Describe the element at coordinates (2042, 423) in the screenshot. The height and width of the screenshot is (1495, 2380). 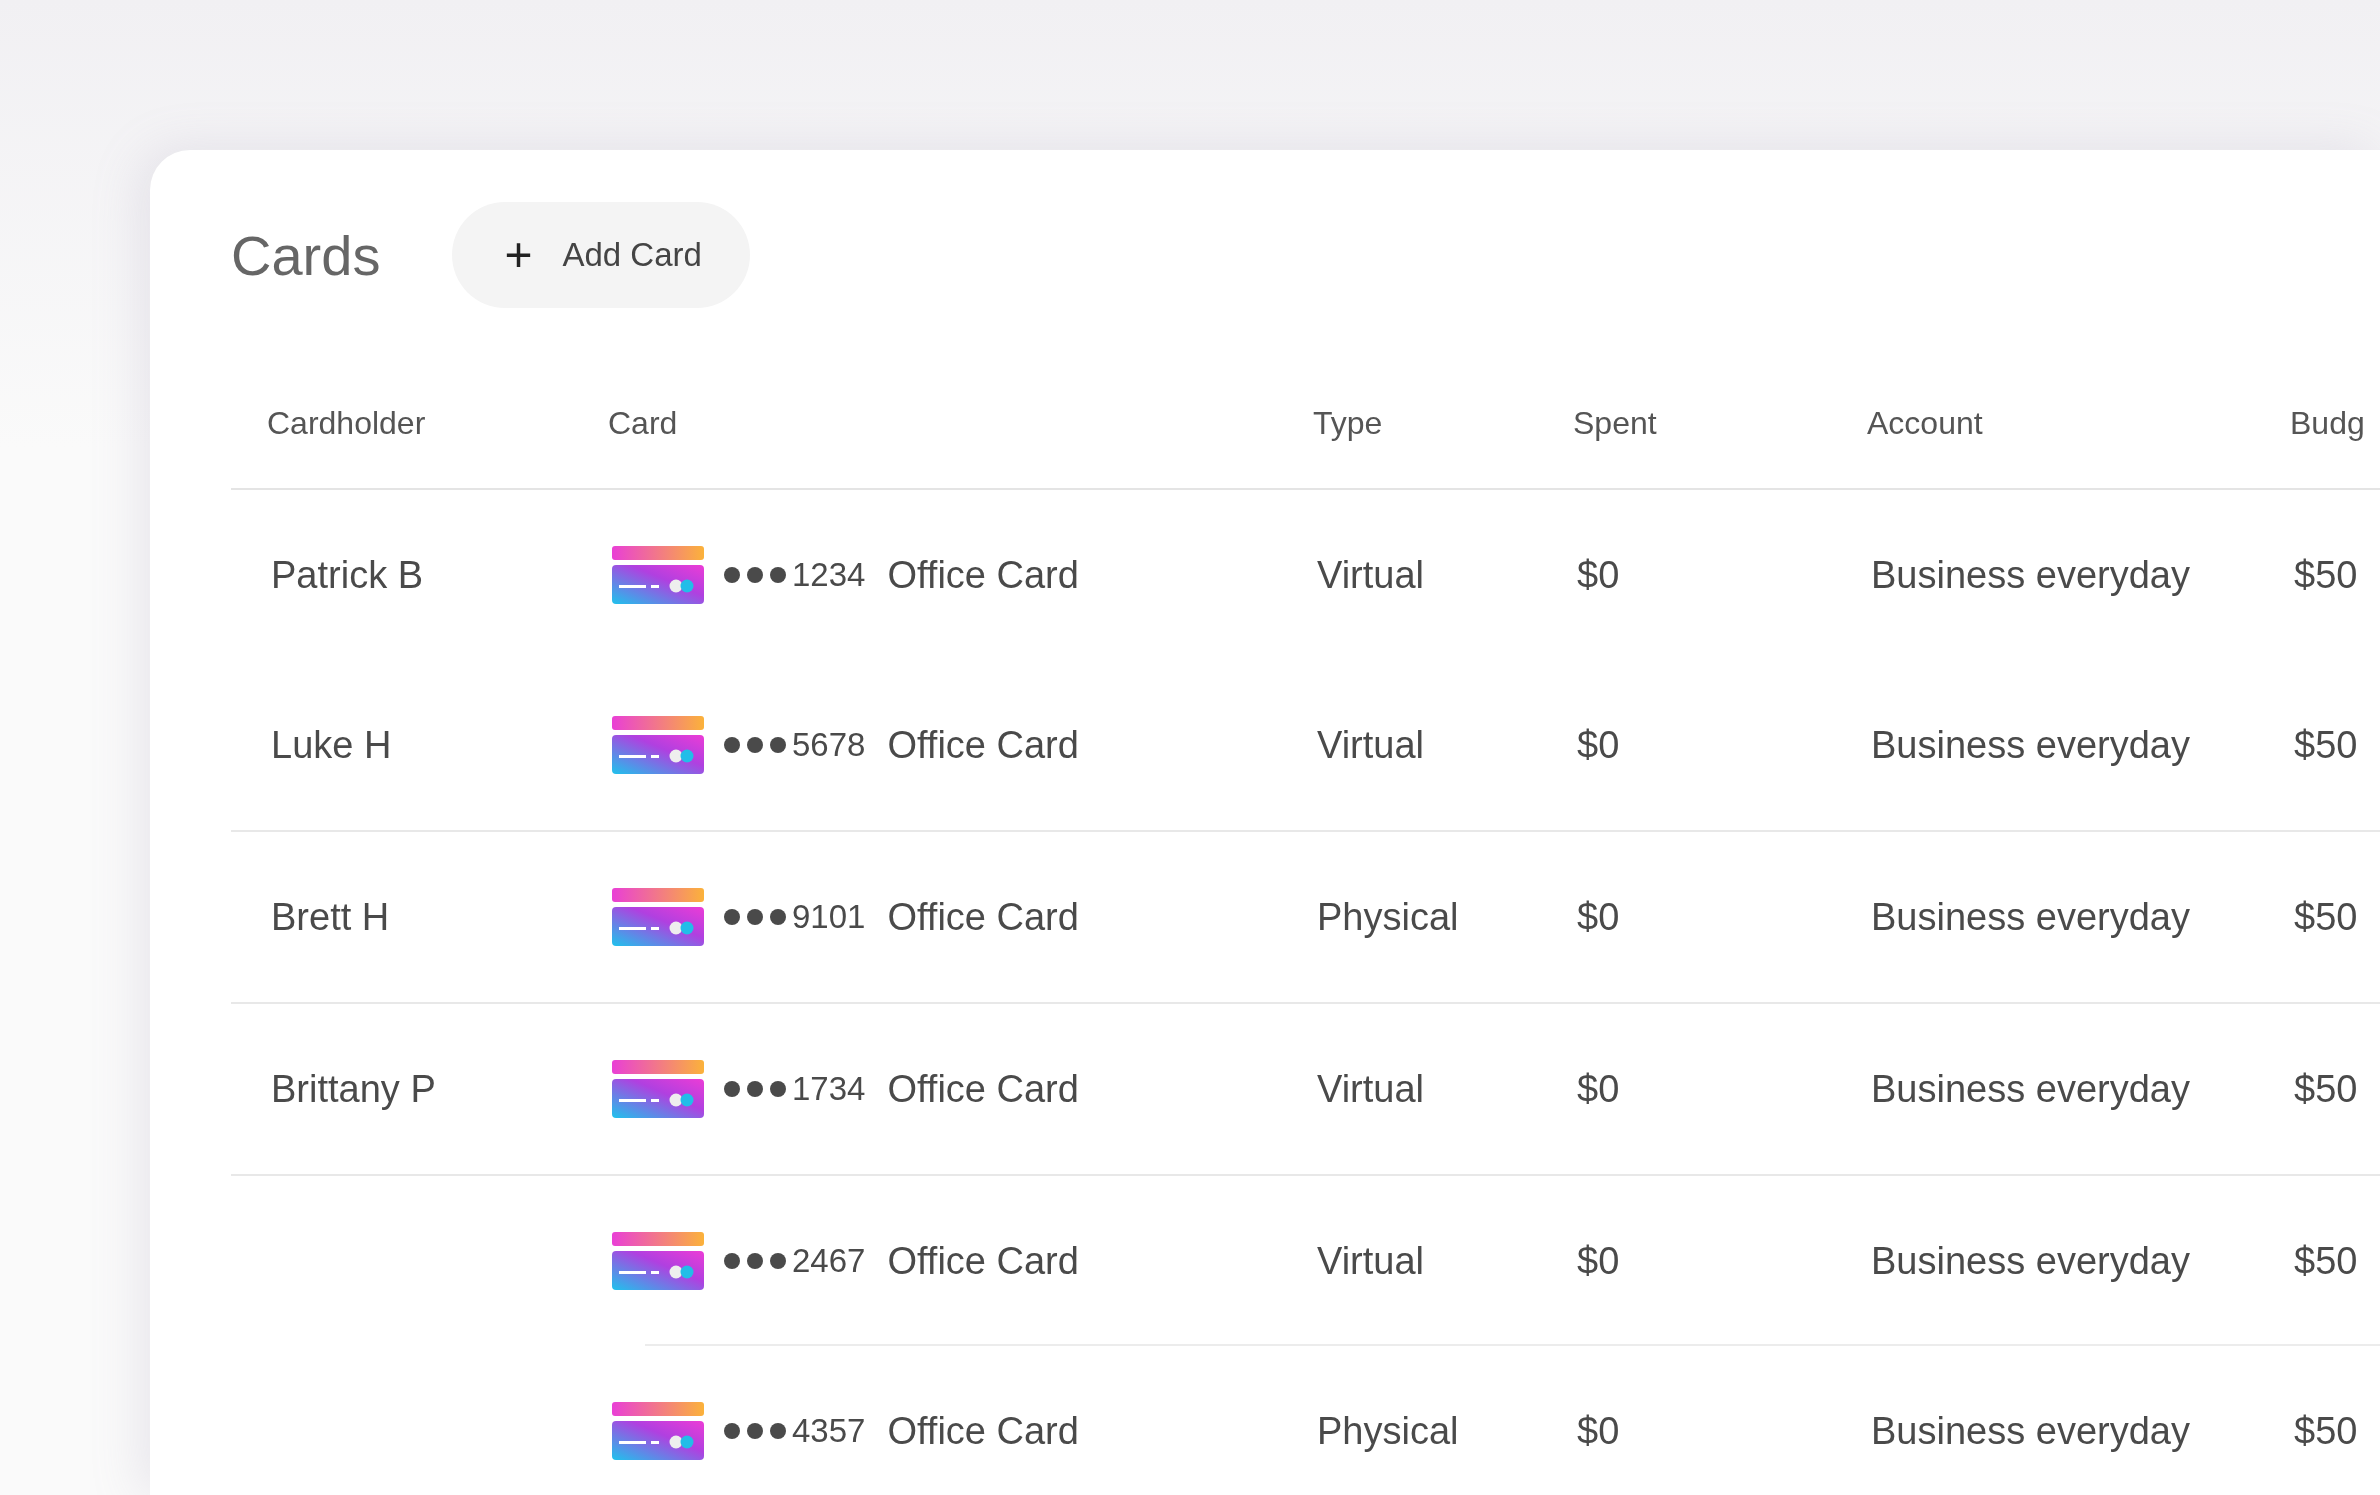
I see `column-header: Account` at that location.